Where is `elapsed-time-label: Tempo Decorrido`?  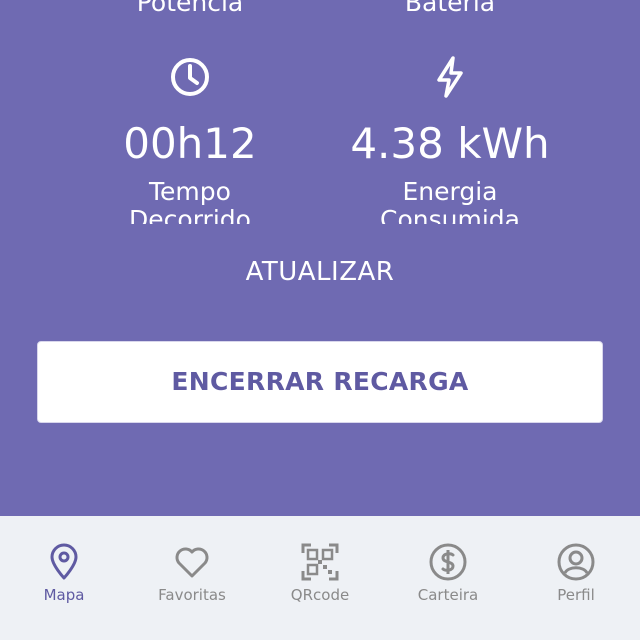 elapsed-time-label: Tempo Decorrido is located at coordinates (190, 201).